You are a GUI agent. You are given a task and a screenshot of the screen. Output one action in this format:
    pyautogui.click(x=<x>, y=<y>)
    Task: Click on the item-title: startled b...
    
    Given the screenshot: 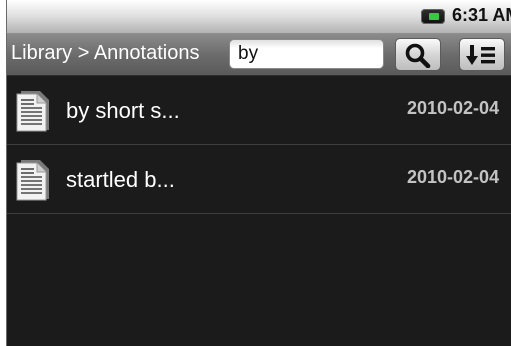 What is the action you would take?
    pyautogui.click(x=120, y=179)
    